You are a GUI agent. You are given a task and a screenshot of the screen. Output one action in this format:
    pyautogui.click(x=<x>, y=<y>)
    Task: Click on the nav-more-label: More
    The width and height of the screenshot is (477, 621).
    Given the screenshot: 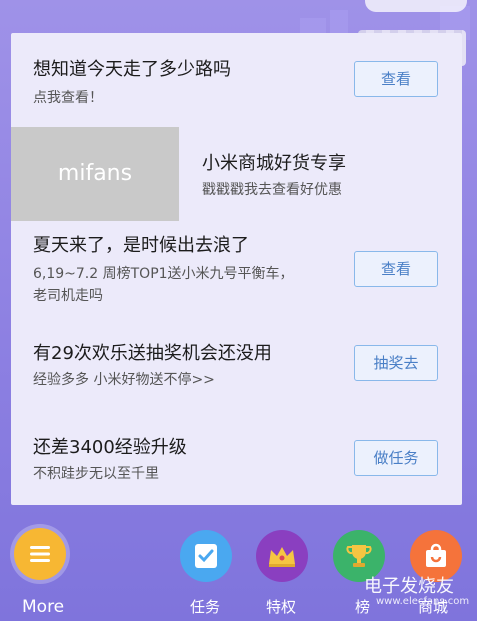 What is the action you would take?
    pyautogui.click(x=43, y=607)
    